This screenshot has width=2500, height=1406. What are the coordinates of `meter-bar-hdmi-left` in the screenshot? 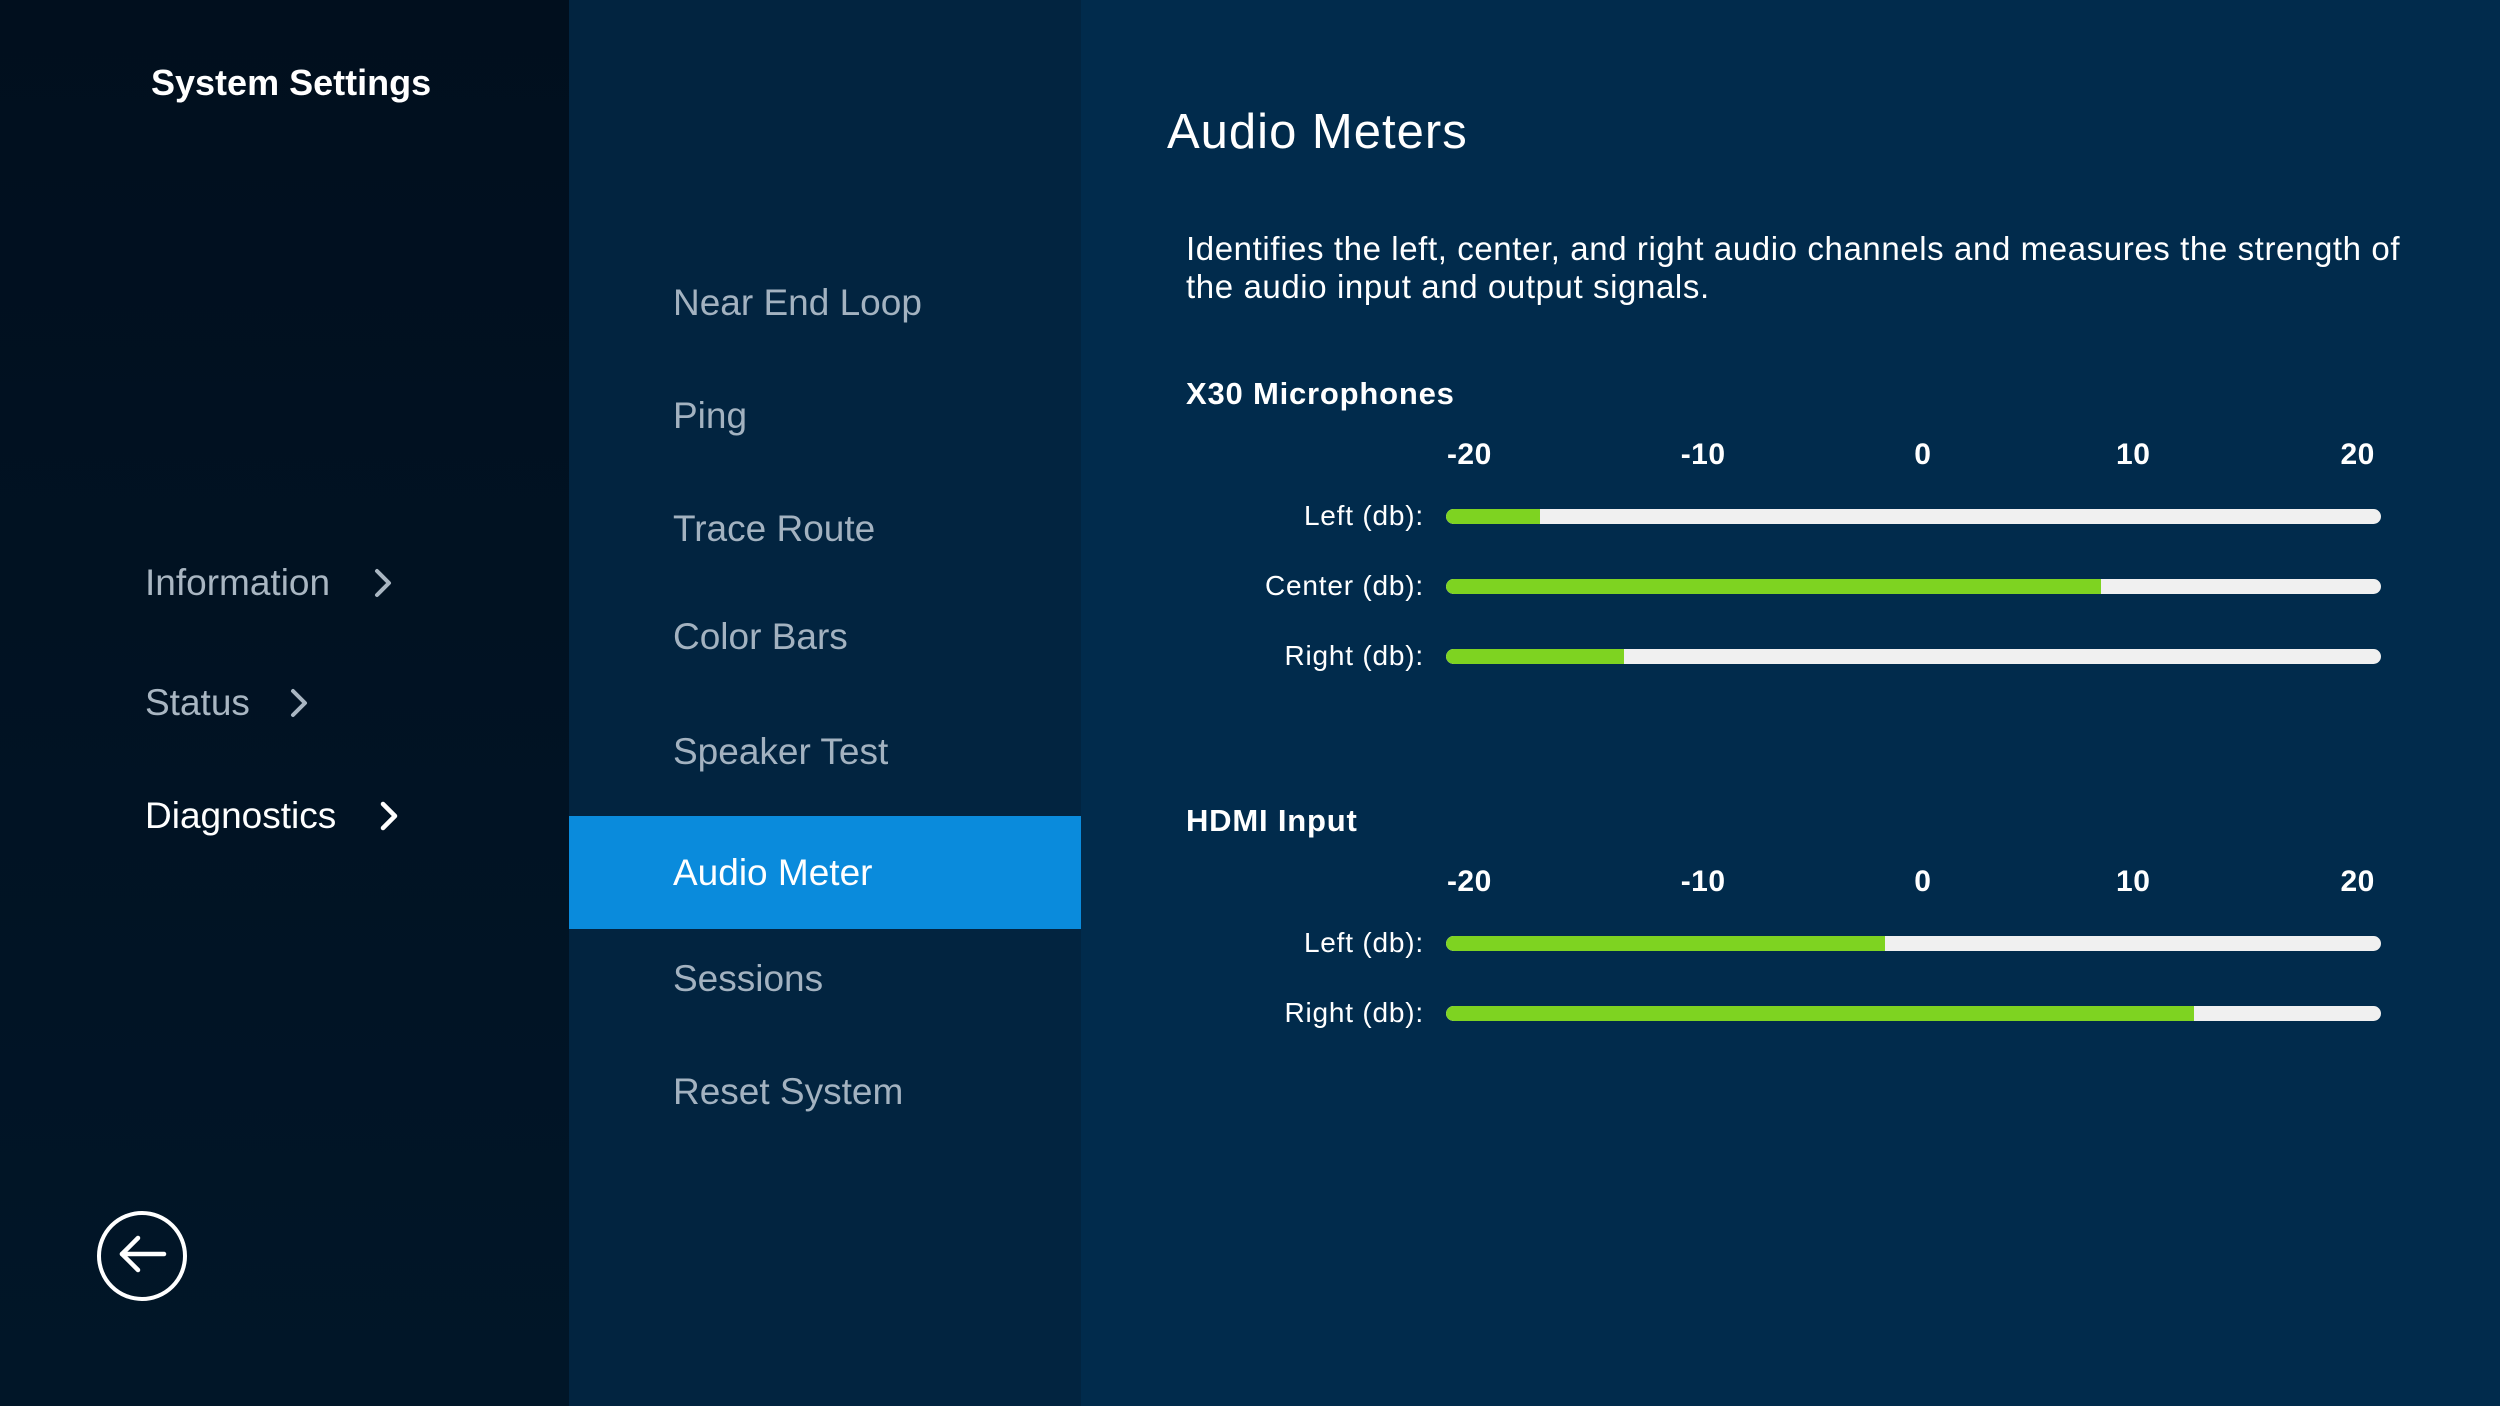 It's located at (1913, 943).